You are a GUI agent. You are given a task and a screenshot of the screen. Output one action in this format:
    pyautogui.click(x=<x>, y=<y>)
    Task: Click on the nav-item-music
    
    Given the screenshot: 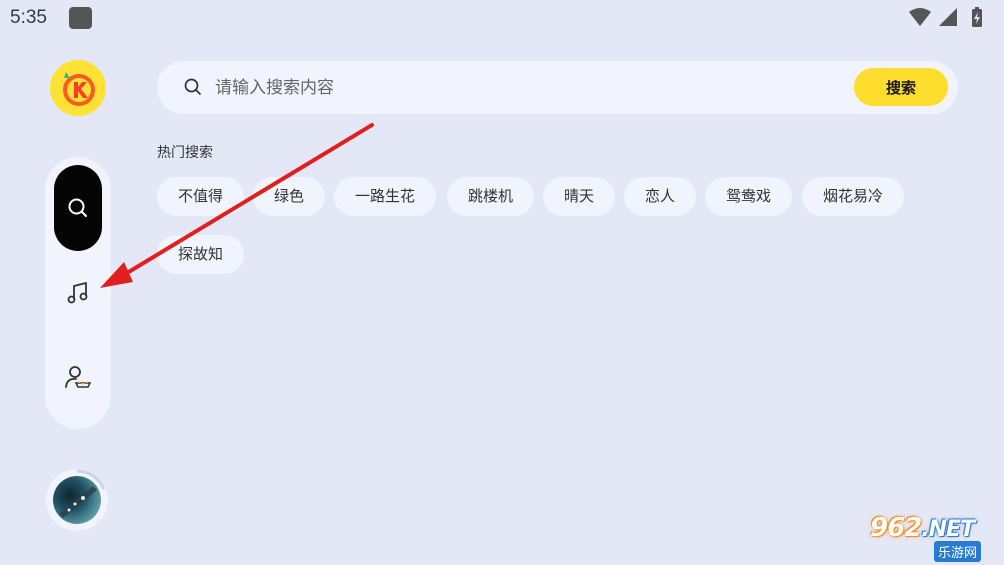 What is the action you would take?
    pyautogui.click(x=78, y=293)
    